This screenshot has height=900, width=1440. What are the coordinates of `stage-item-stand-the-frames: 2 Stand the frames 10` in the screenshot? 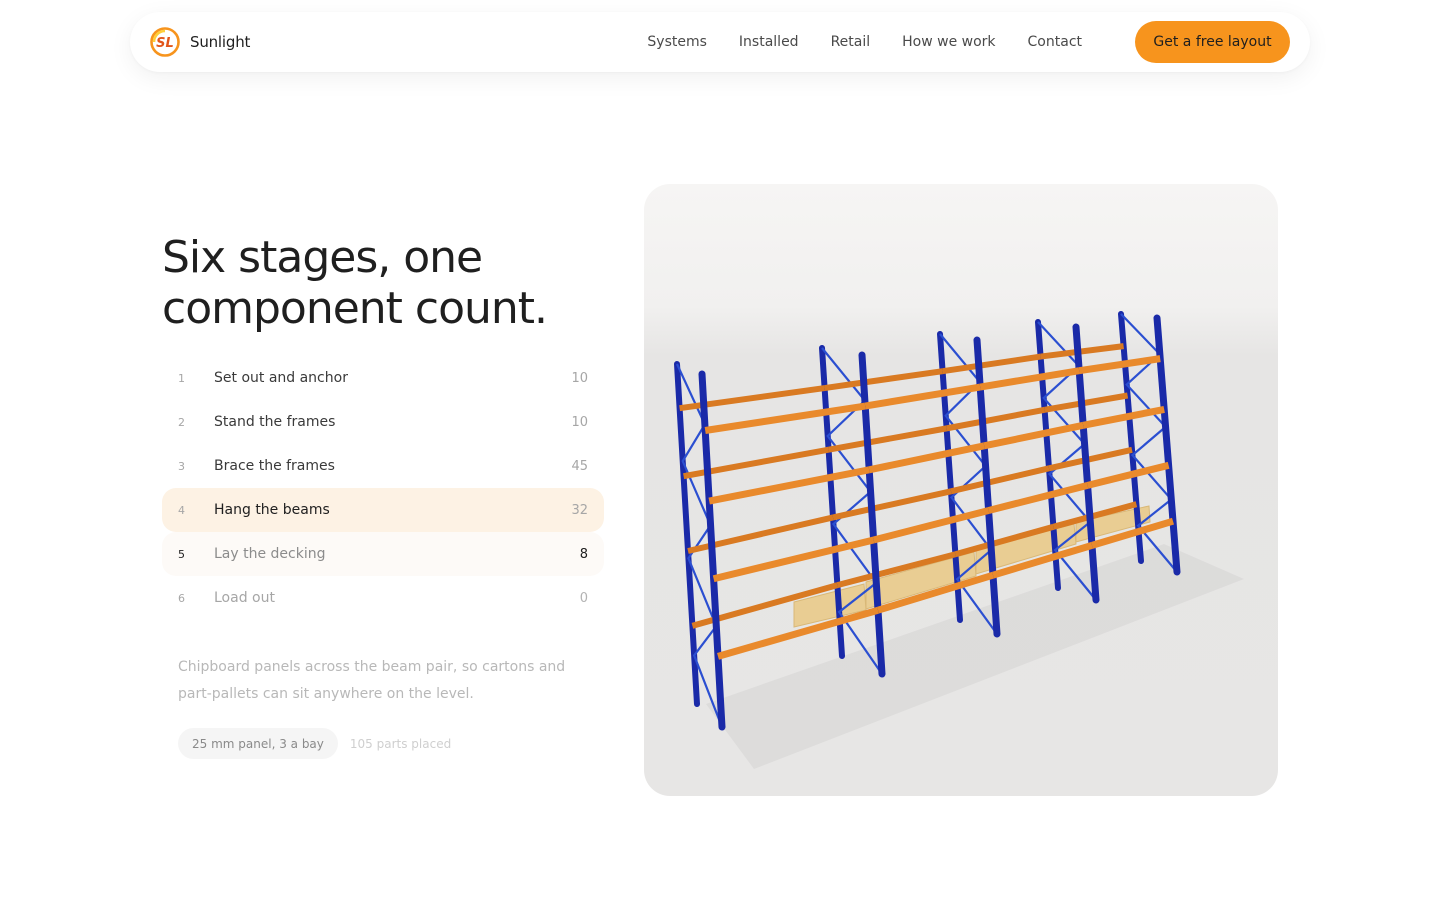 It's located at (383, 422).